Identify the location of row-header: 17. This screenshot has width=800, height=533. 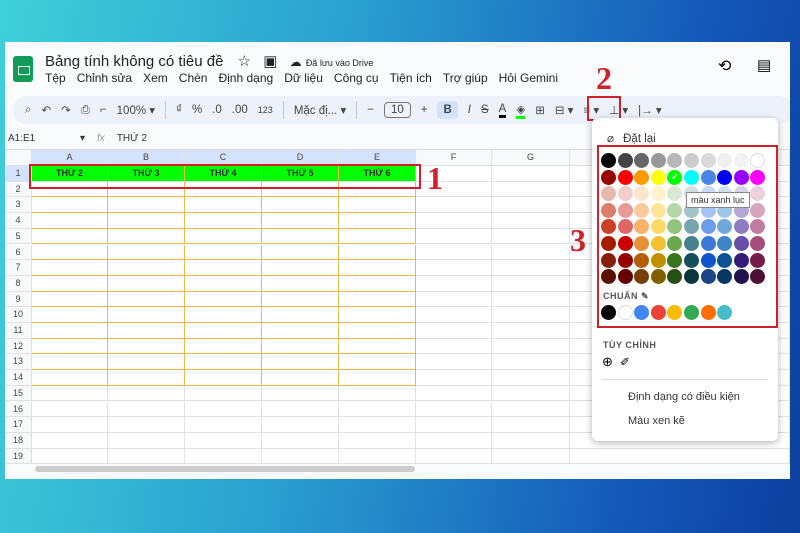
(18, 425).